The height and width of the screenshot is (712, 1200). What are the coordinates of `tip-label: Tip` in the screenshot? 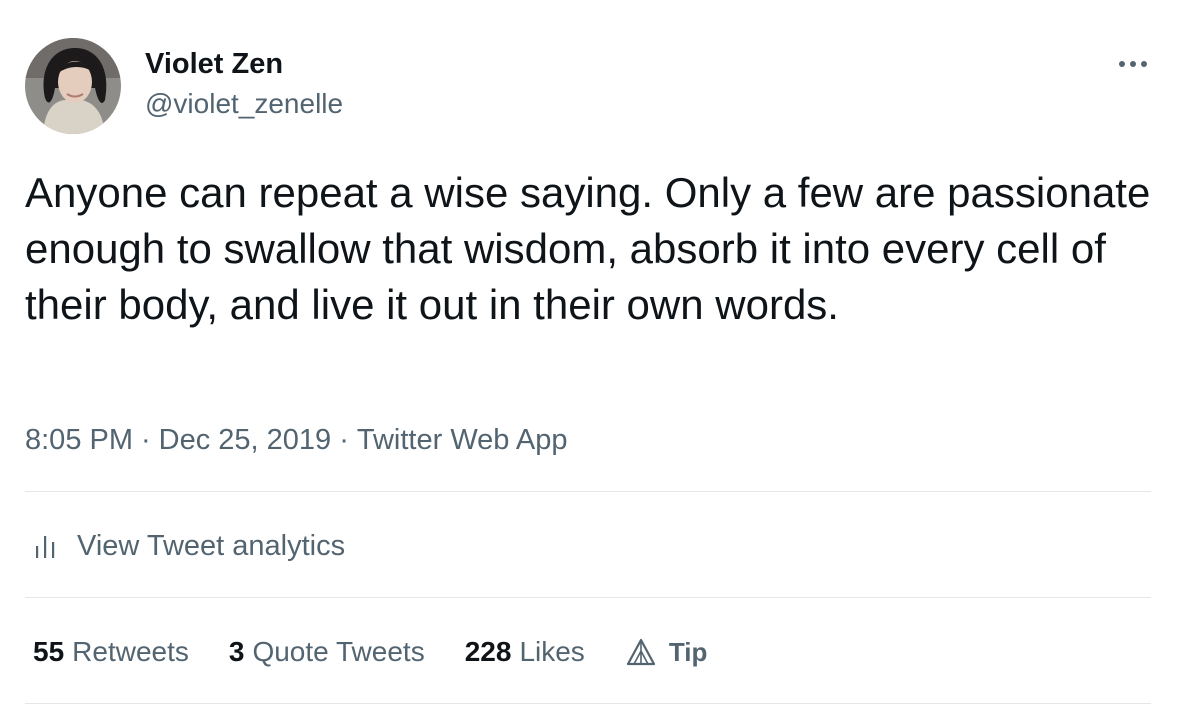 It's located at (688, 651).